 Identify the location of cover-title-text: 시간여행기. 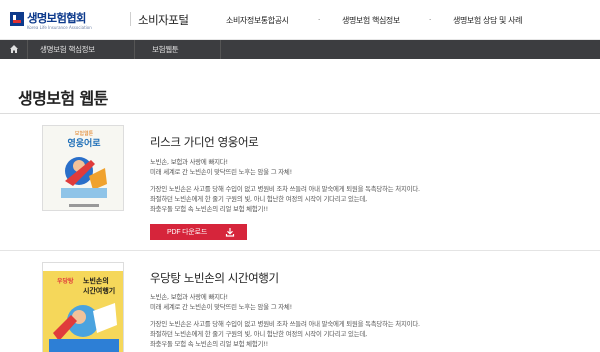
(99, 290).